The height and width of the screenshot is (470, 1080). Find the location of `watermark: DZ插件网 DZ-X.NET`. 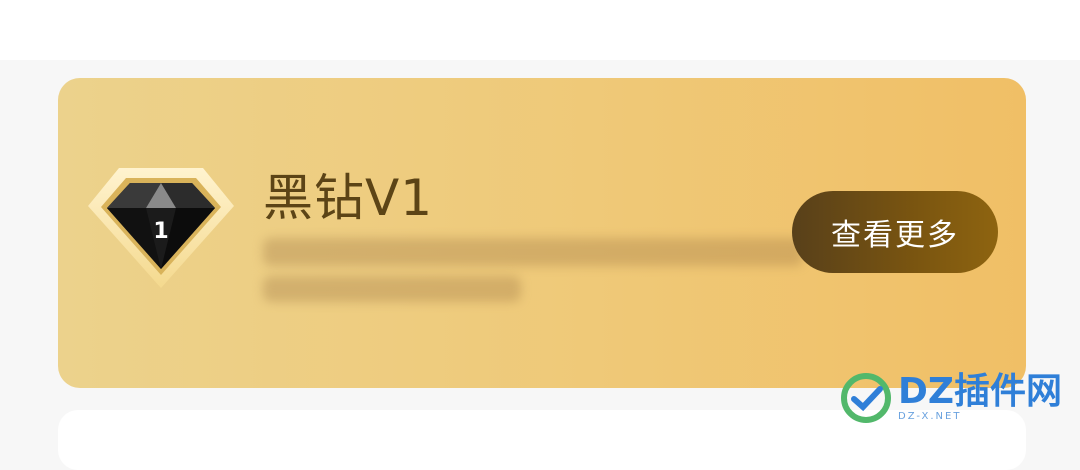

watermark: DZ插件网 DZ-X.NET is located at coordinates (951, 398).